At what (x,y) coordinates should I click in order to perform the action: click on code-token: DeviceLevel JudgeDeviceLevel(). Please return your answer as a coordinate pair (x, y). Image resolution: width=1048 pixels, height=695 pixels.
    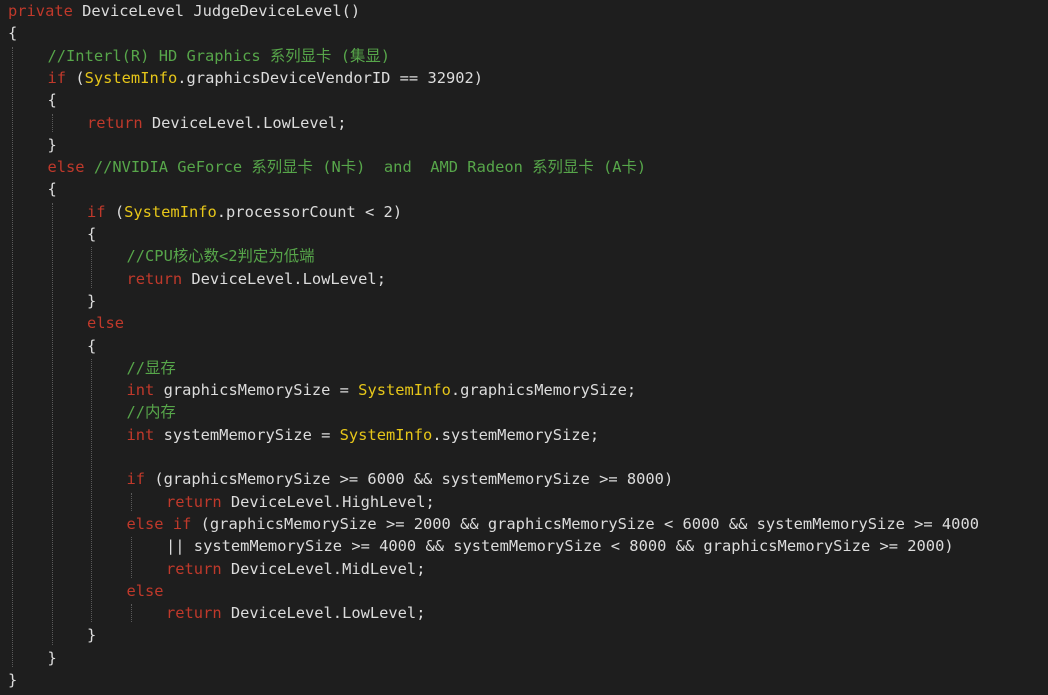
    Looking at the image, I should click on (216, 11).